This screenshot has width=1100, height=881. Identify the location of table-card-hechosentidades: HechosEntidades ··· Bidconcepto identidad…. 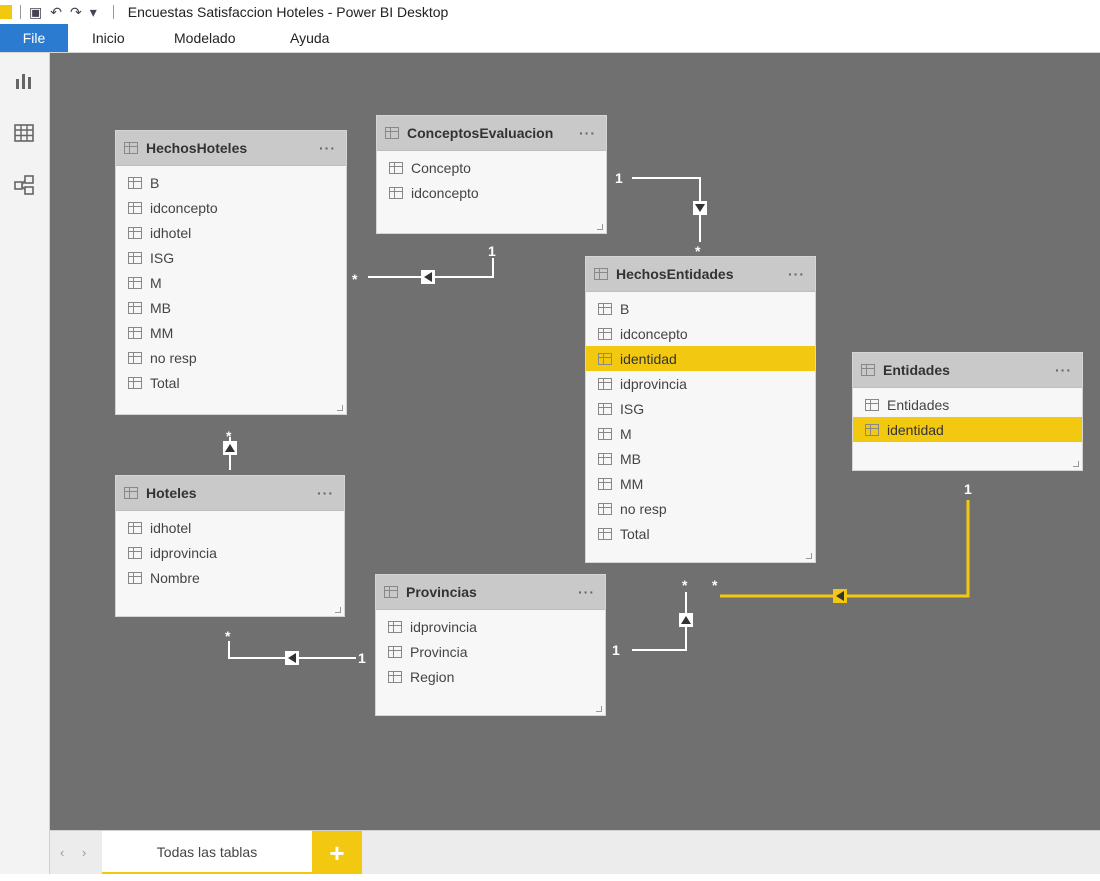
(700, 409).